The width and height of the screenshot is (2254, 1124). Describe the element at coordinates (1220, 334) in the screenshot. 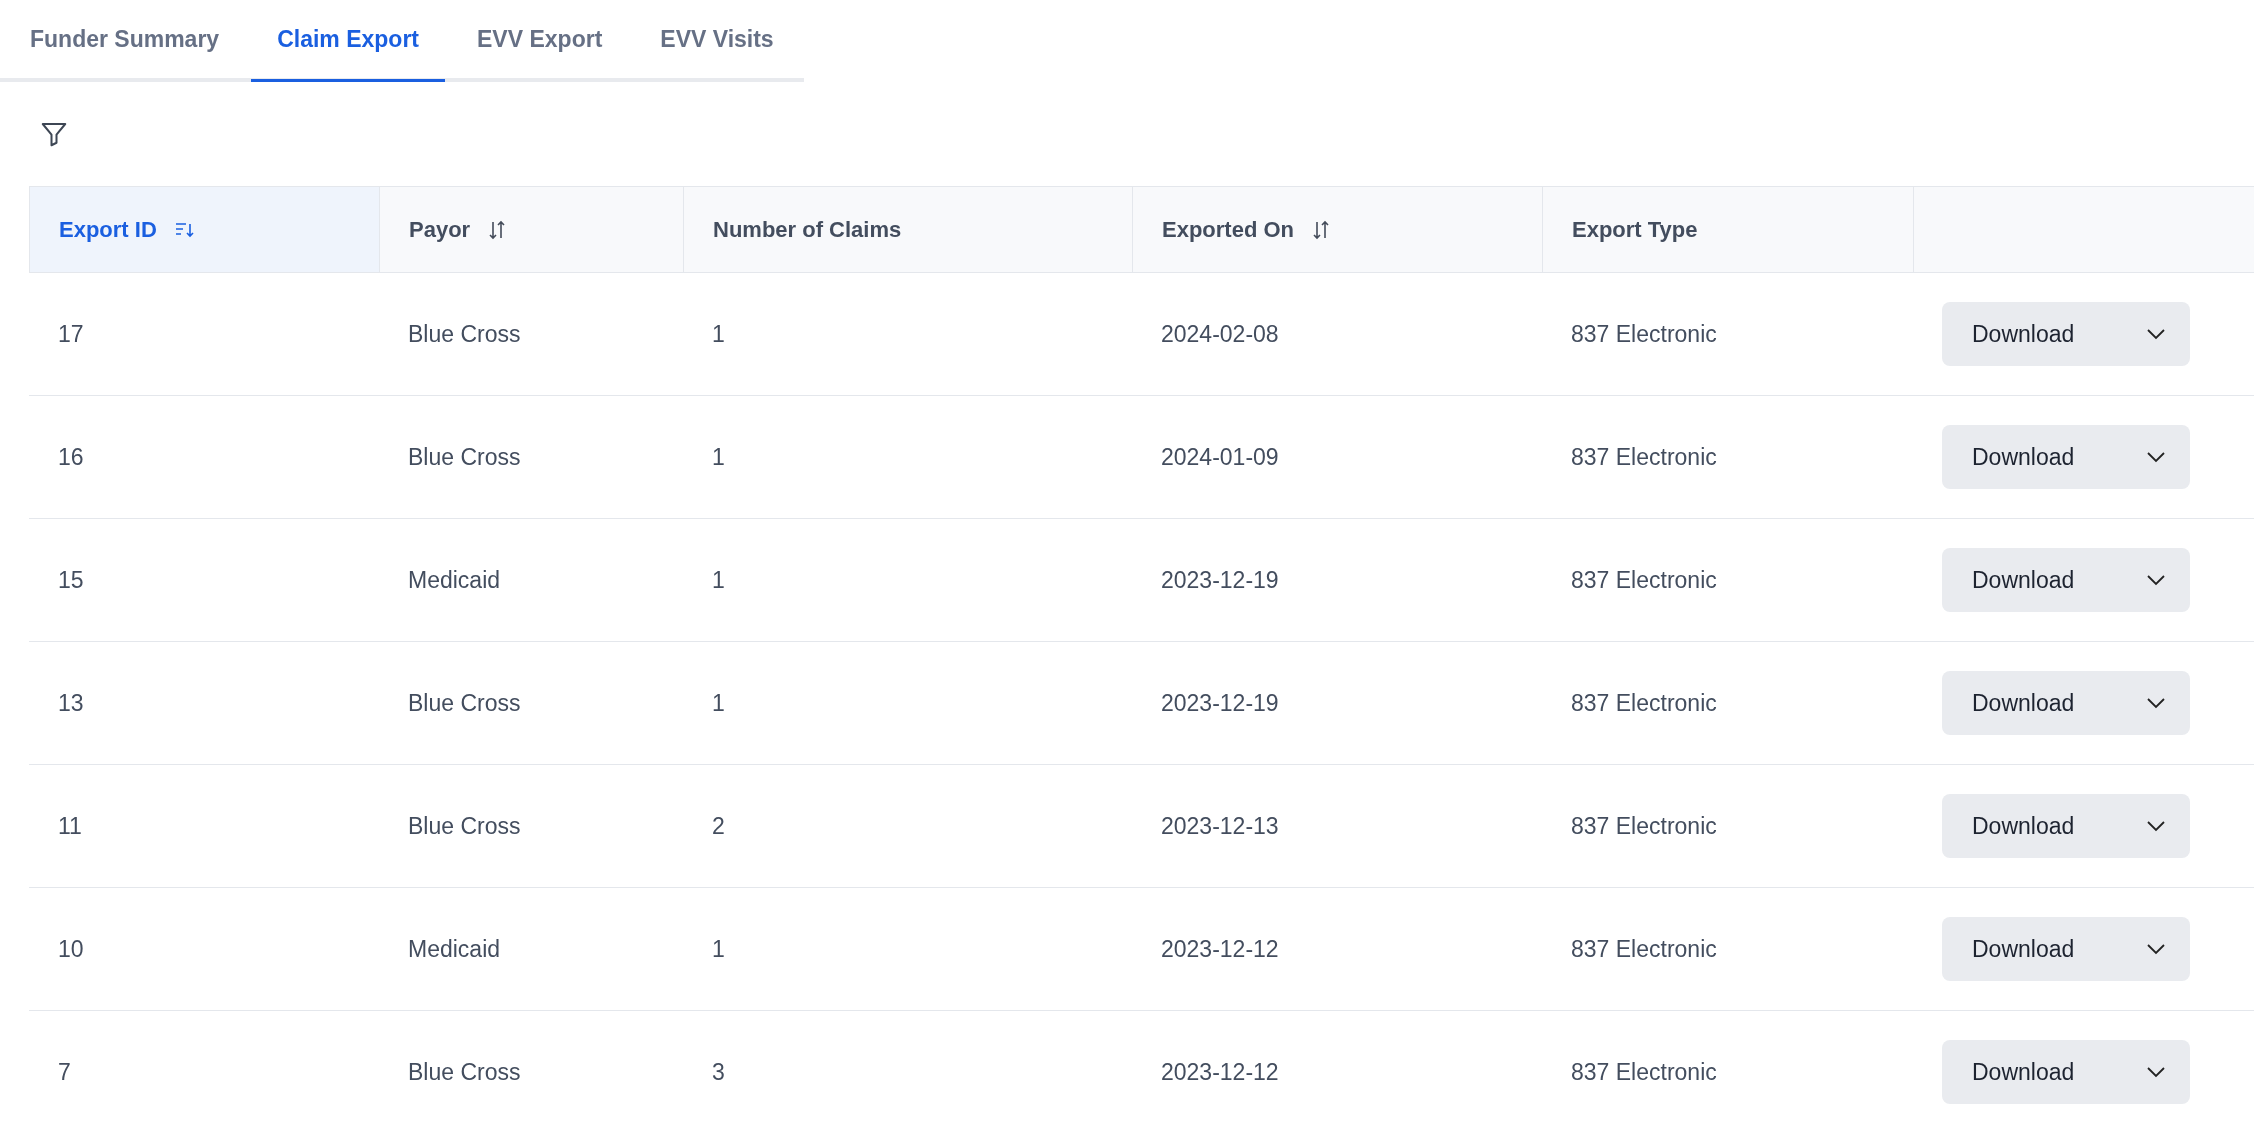

I see `table-cell: 2024-02-08` at that location.